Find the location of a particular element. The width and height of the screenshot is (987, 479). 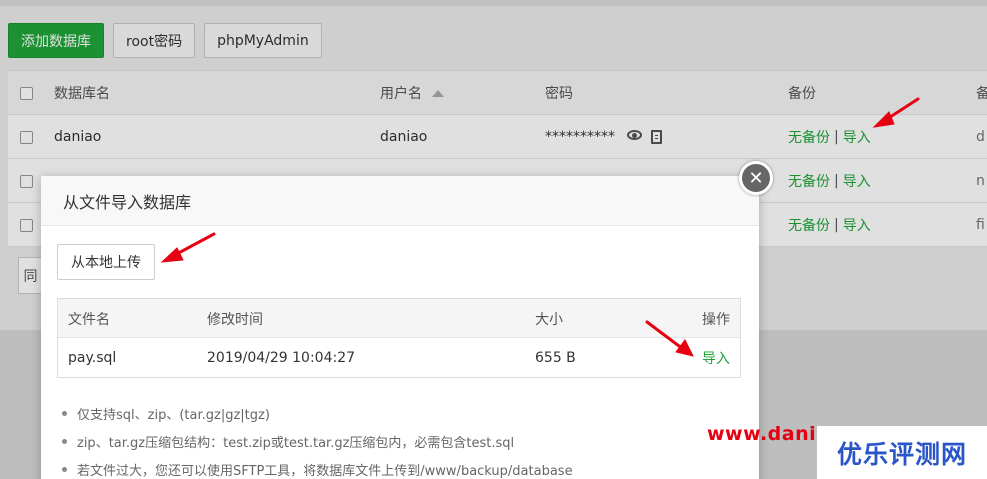

watermark-url: www.dani is located at coordinates (762, 434).